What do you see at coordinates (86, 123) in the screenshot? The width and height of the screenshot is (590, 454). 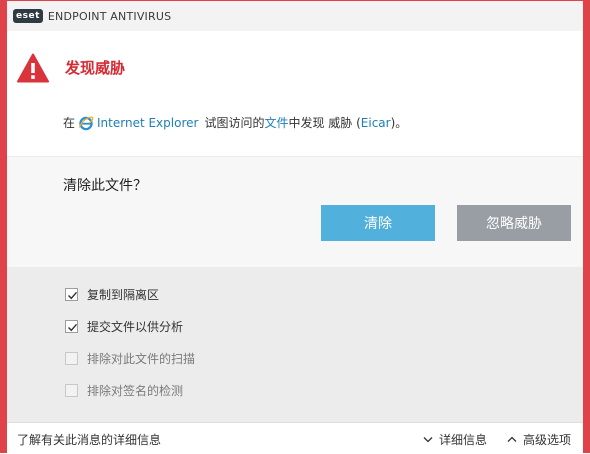 I see `internet-explorer-icon` at bounding box center [86, 123].